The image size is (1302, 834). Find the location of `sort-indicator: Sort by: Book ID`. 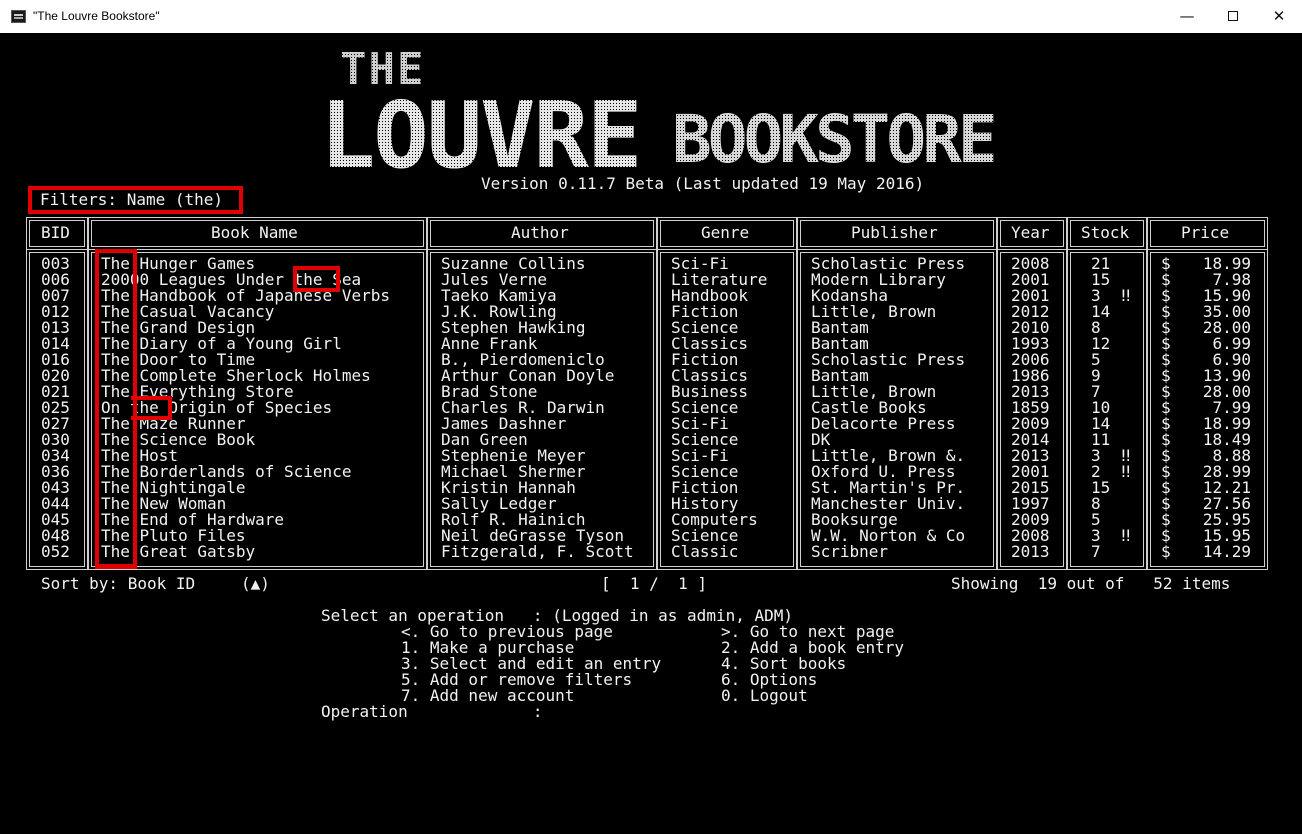

sort-indicator: Sort by: Book ID is located at coordinates (118, 583).